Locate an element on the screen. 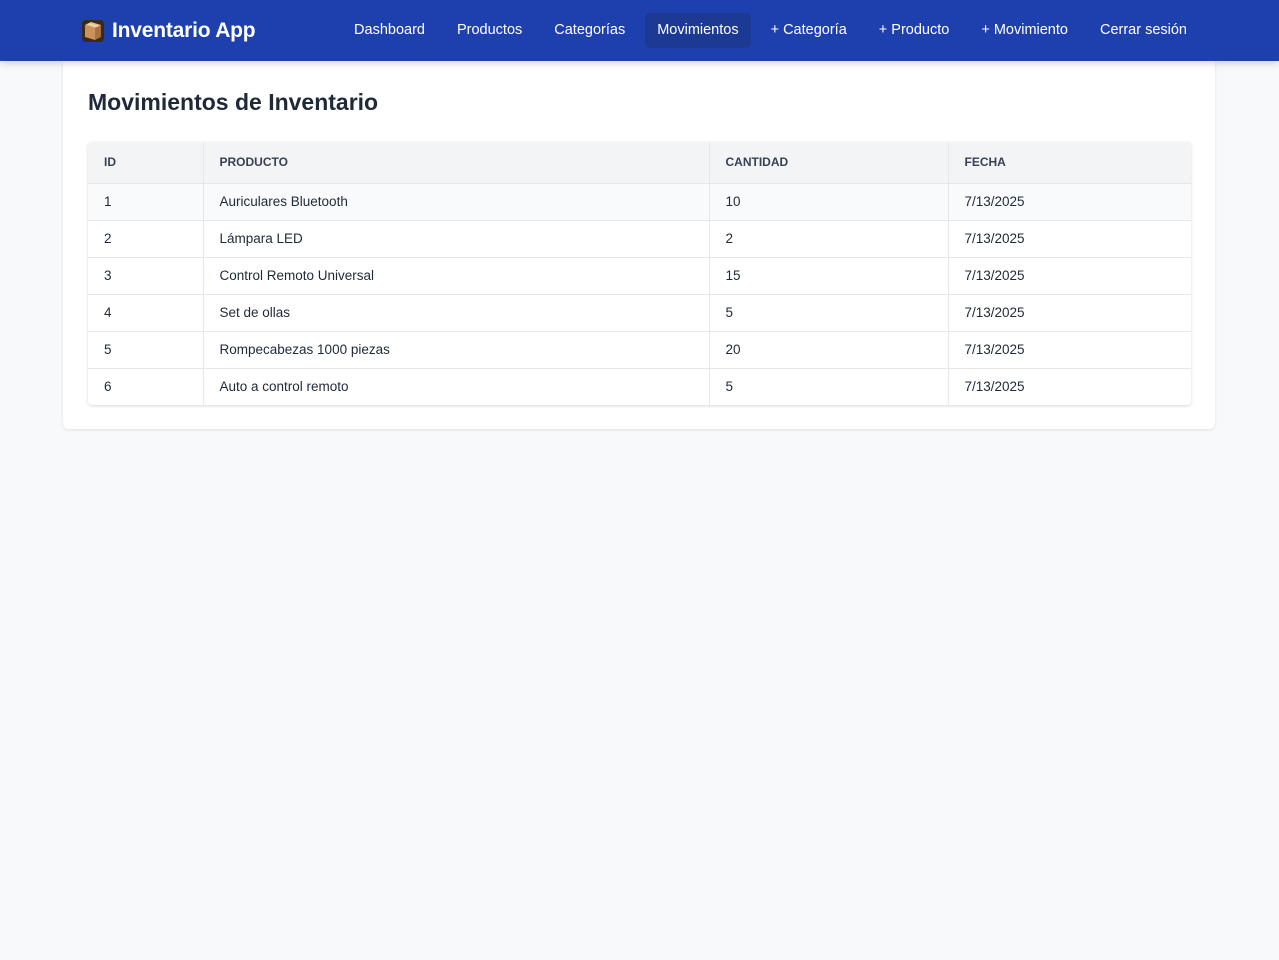  table-row: 3 Control Remoto Universal 15 7/13/2025 is located at coordinates (639, 276).